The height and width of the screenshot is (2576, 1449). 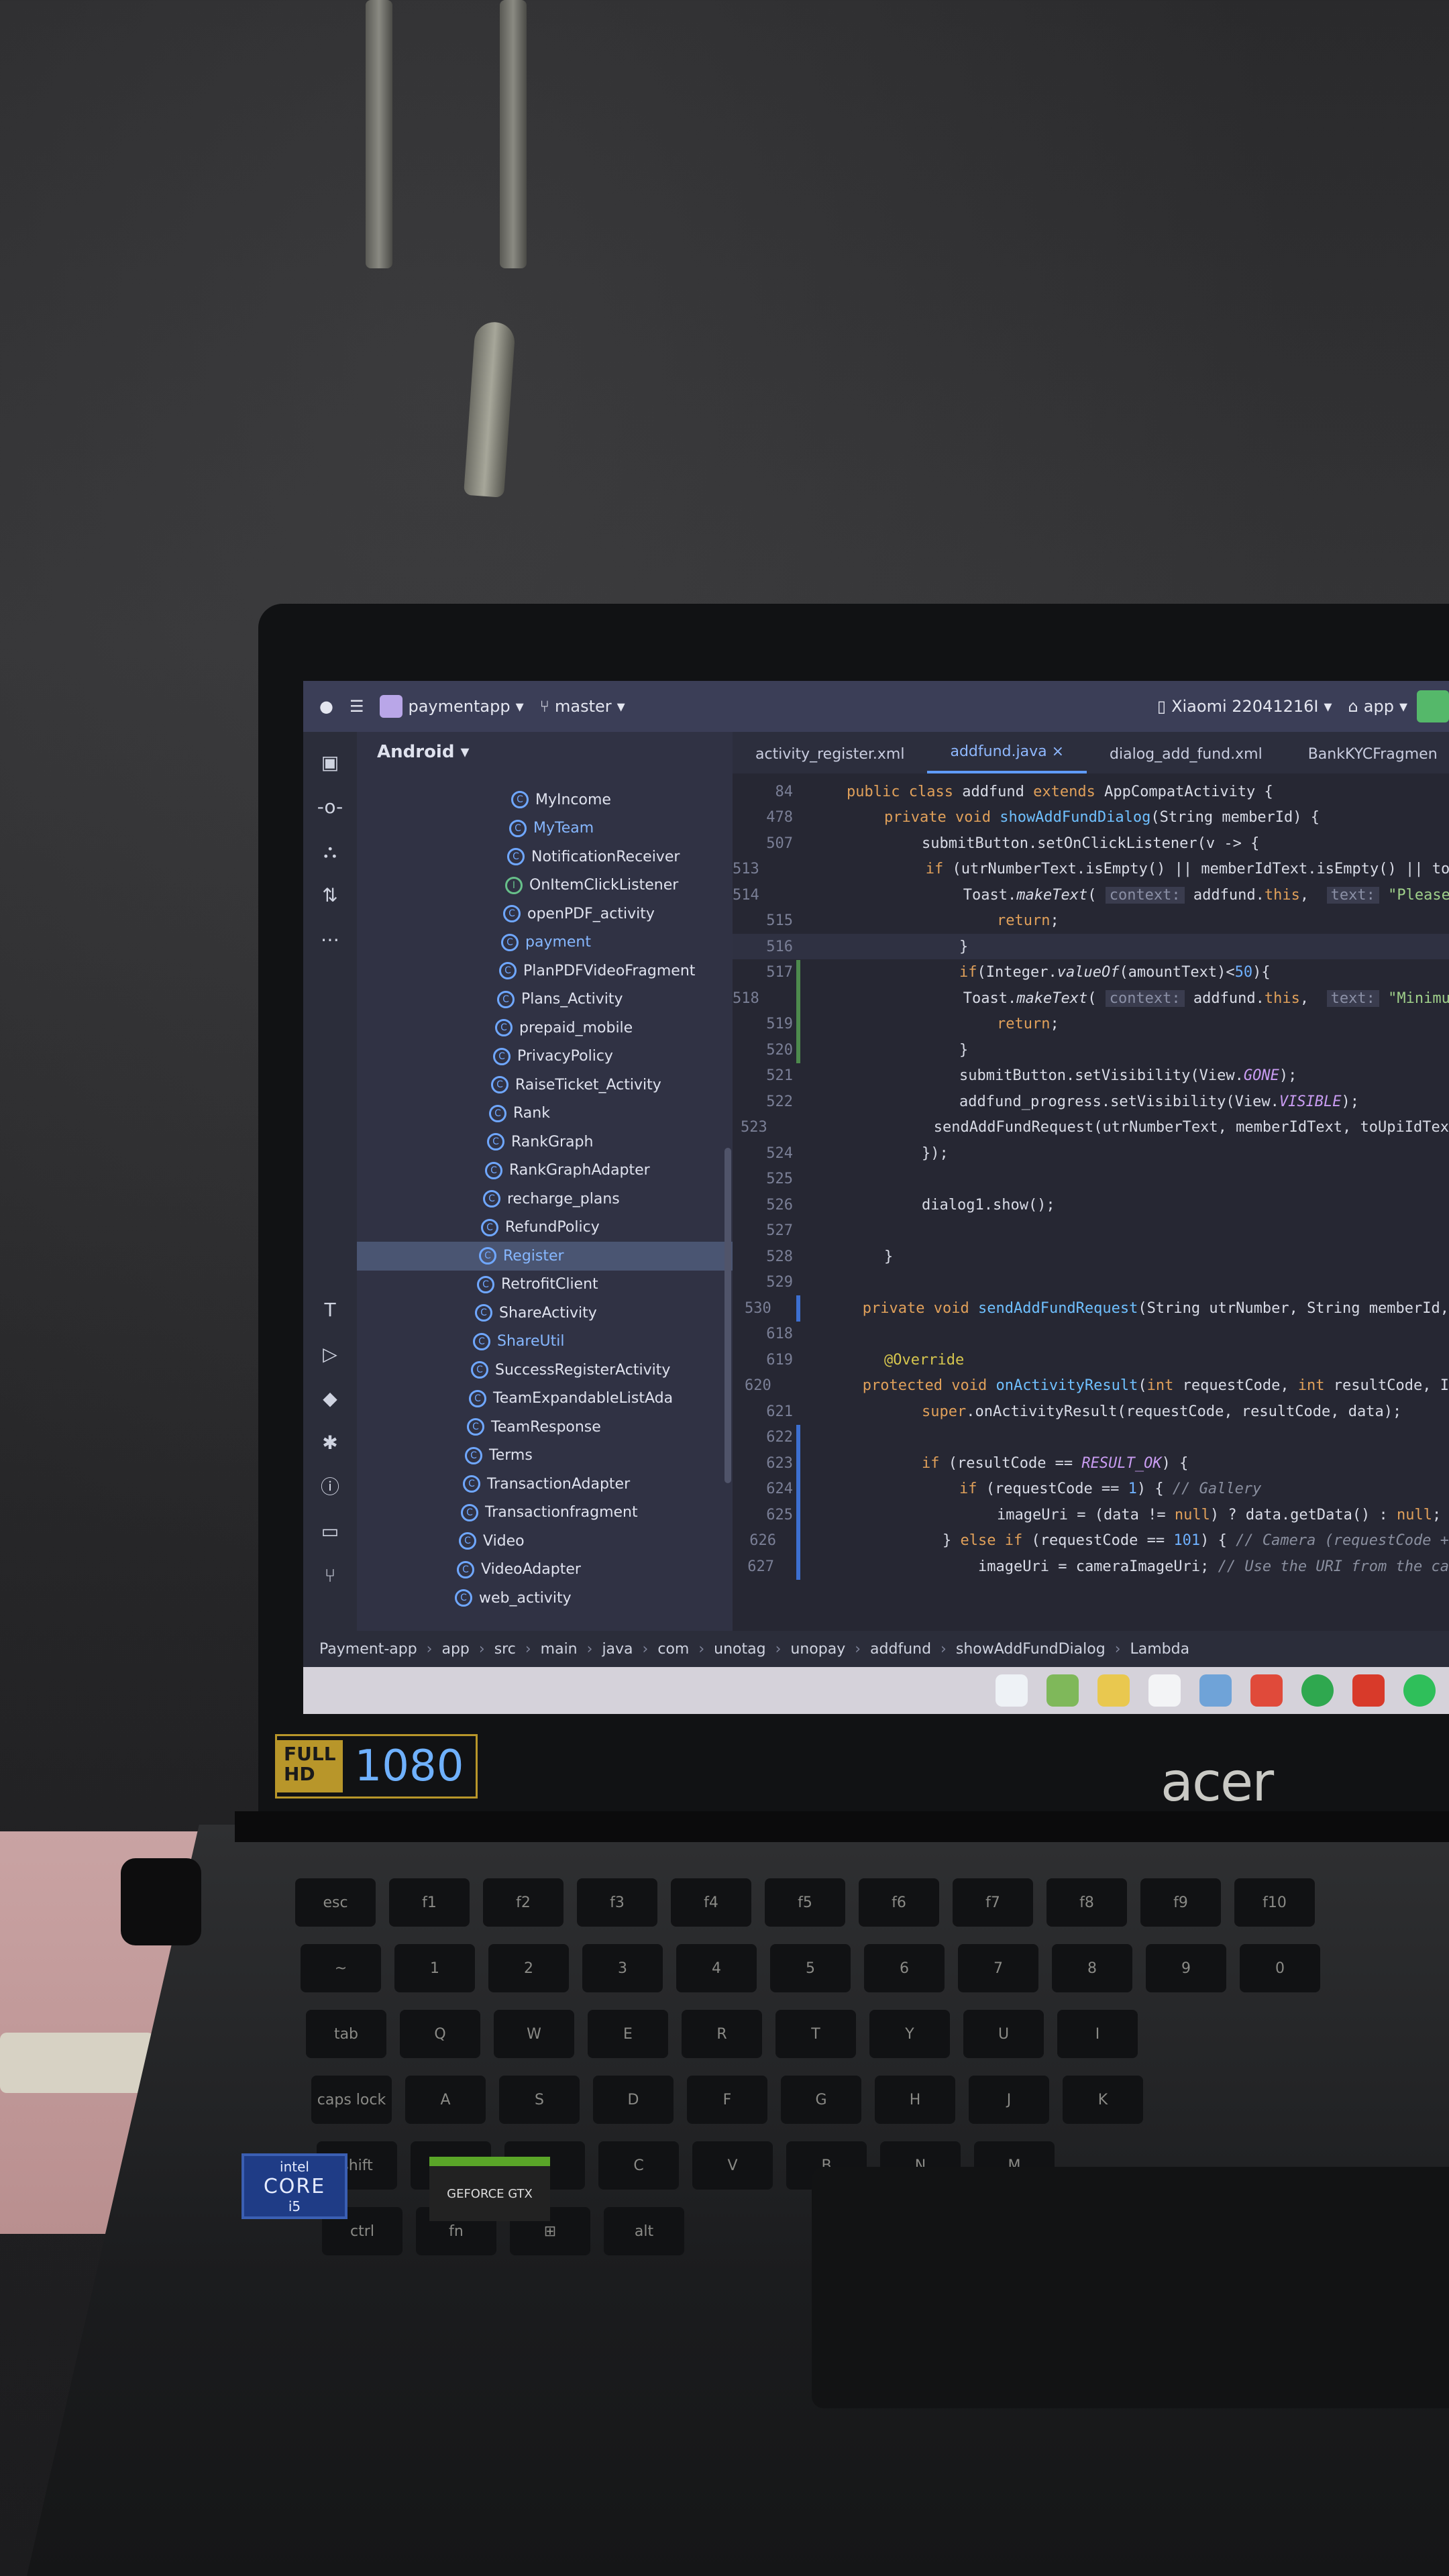 I want to click on breadcrumb-item: src, so click(x=505, y=1649).